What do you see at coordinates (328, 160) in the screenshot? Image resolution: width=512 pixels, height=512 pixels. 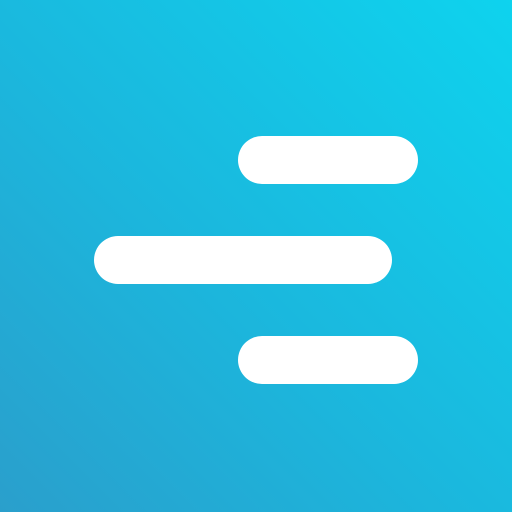 I see `menu-bar-top` at bounding box center [328, 160].